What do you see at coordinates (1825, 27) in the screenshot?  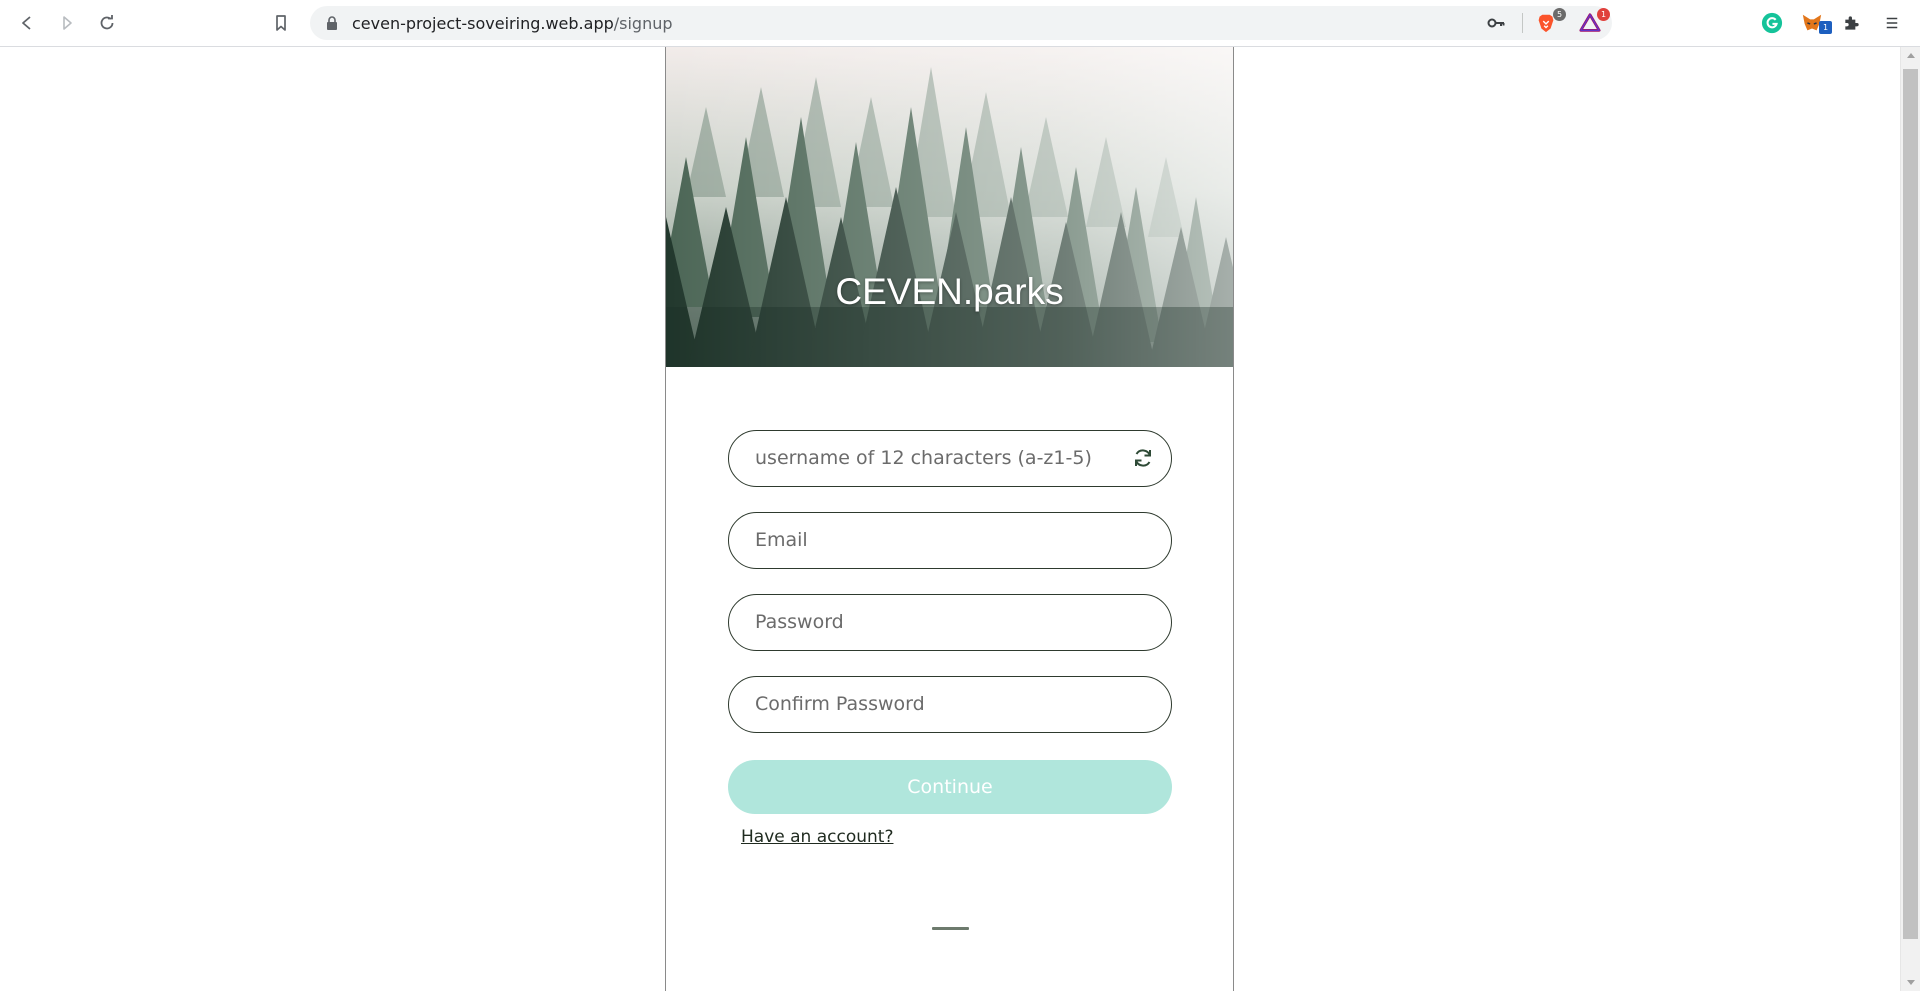 I see `metamask-badge: 1` at bounding box center [1825, 27].